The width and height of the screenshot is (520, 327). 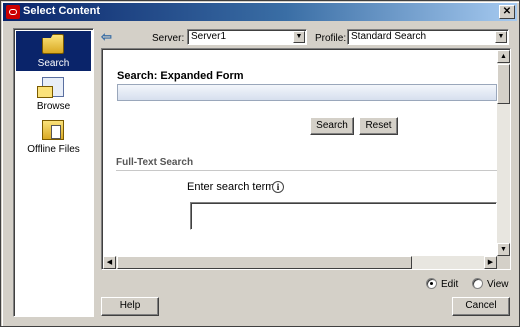 I want to click on help-button: Help, so click(x=130, y=306).